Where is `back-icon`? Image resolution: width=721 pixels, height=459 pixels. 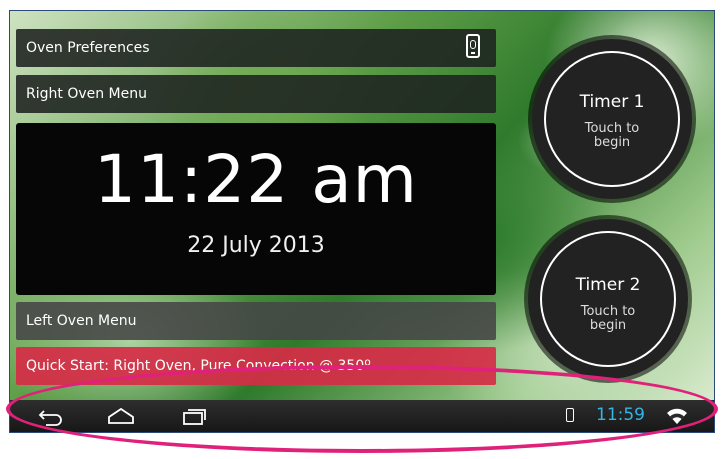
back-icon is located at coordinates (51, 416).